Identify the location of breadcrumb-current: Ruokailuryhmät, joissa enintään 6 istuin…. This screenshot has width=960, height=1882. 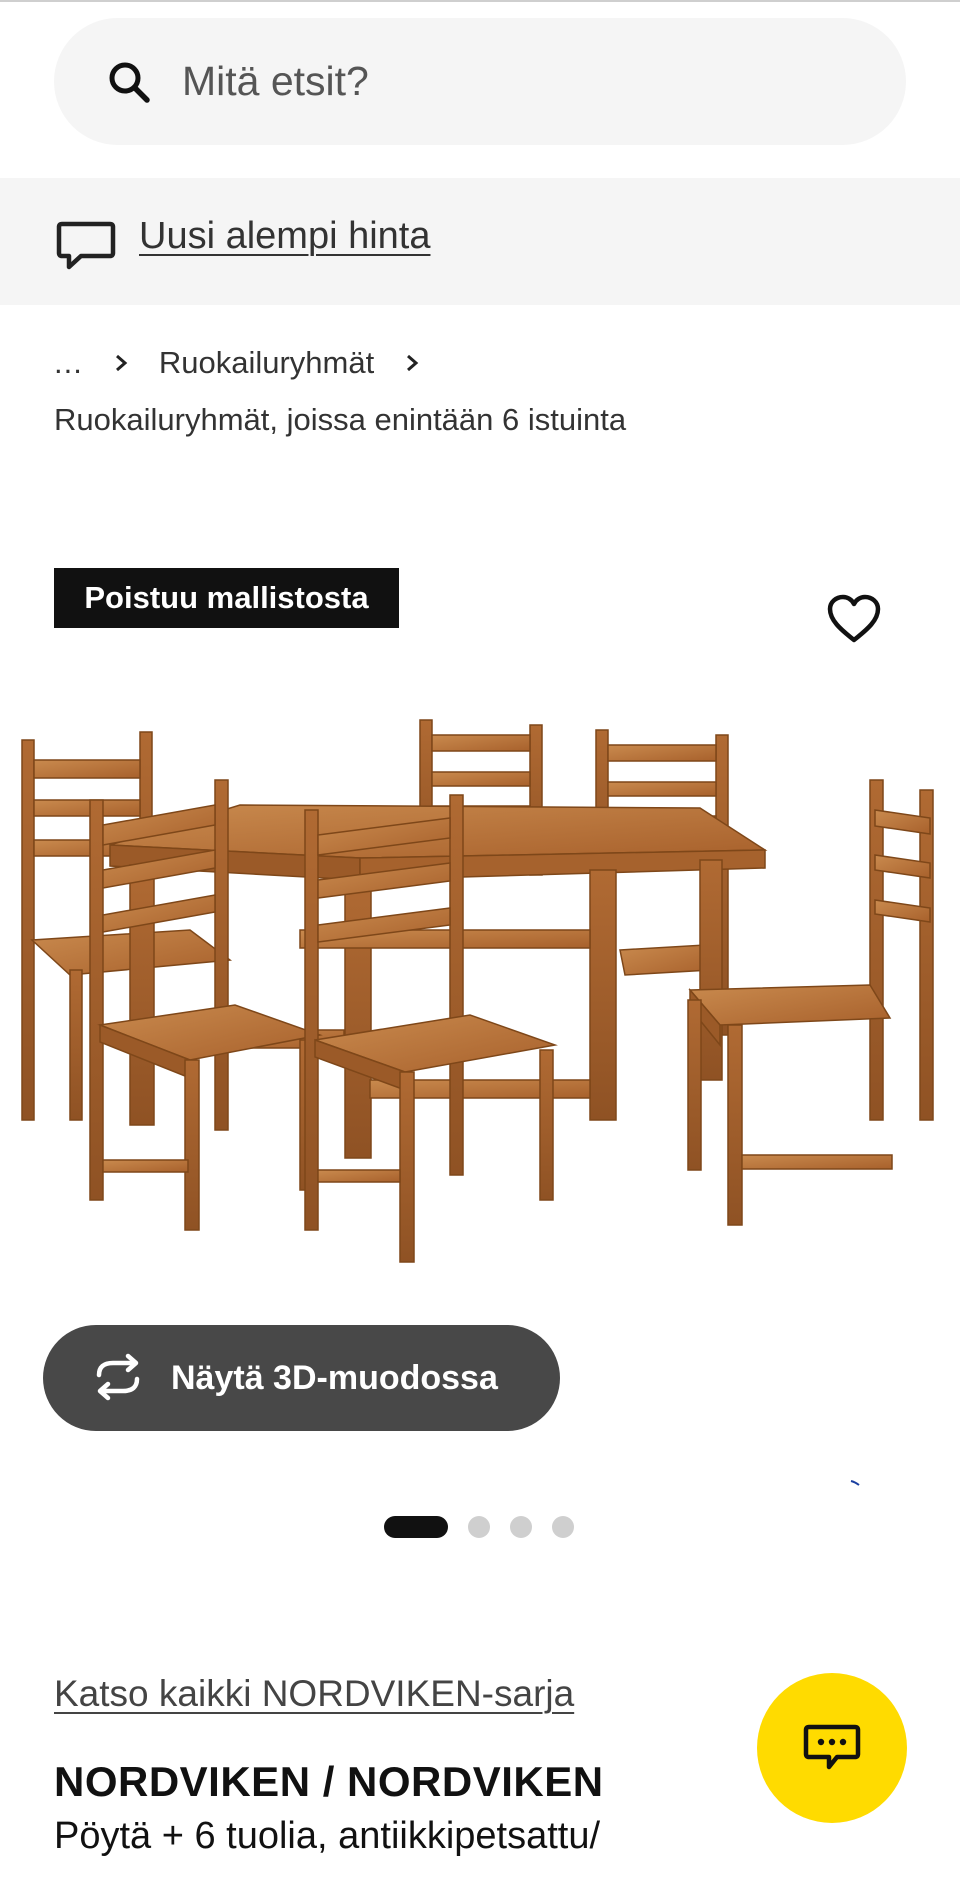
(340, 420).